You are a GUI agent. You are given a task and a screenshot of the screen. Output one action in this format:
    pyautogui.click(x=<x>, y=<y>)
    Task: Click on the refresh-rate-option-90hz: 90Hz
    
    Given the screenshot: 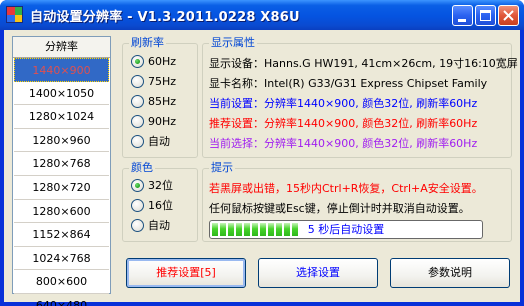 What is the action you would take?
    pyautogui.click(x=153, y=121)
    